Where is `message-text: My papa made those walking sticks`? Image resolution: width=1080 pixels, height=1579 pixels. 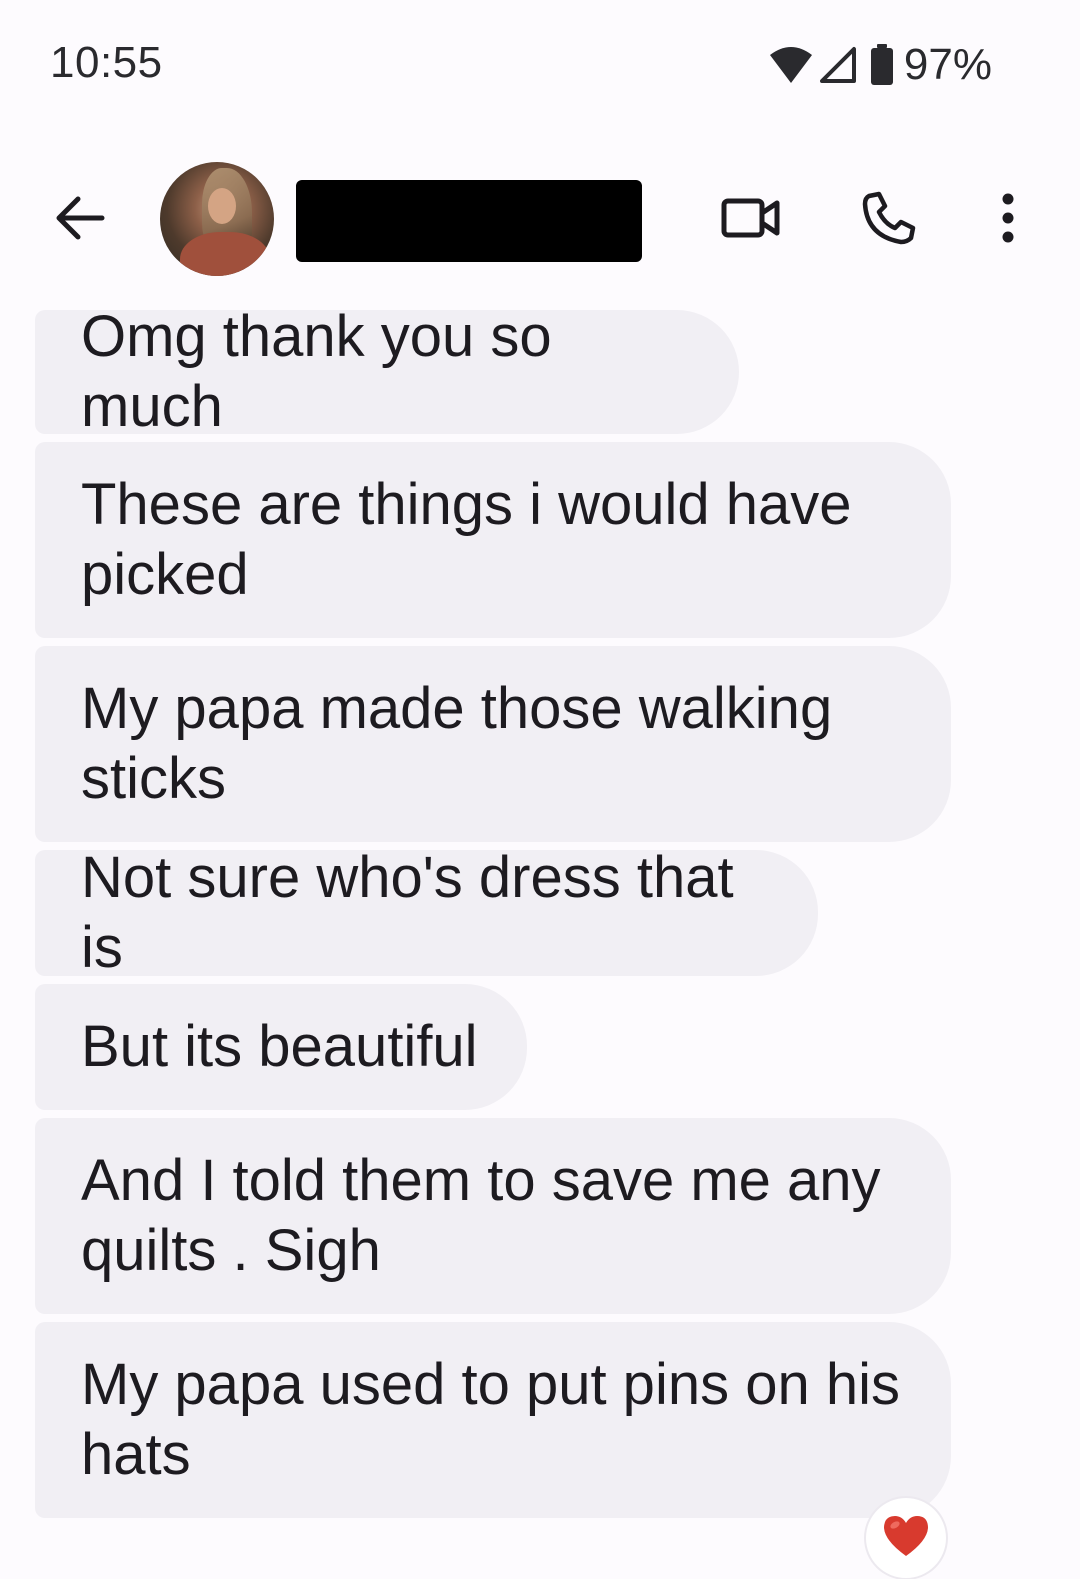
message-text: My papa made those walking sticks is located at coordinates (465, 743).